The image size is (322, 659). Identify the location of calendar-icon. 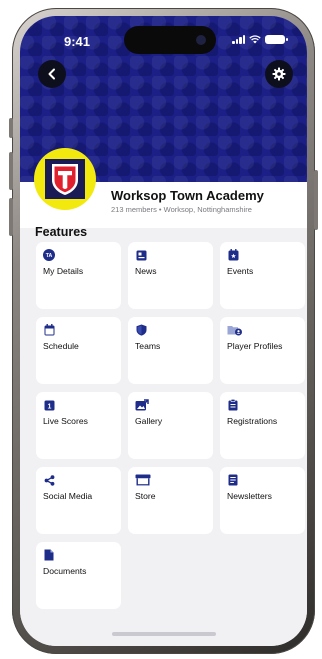
(49, 330).